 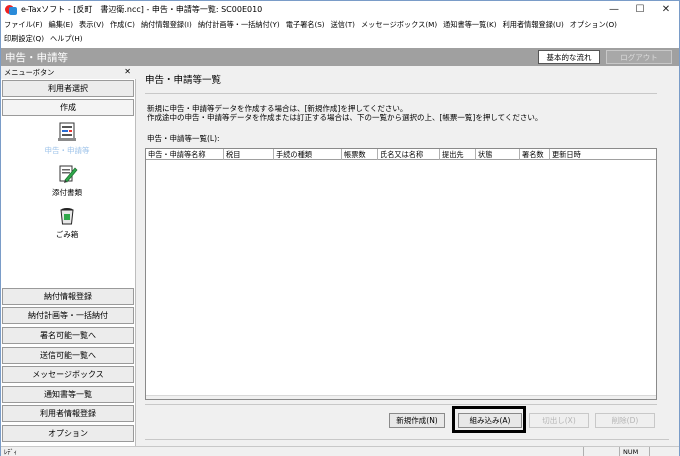 I want to click on nav-payment-plan: 納付計画等・一括納付, so click(x=68, y=315).